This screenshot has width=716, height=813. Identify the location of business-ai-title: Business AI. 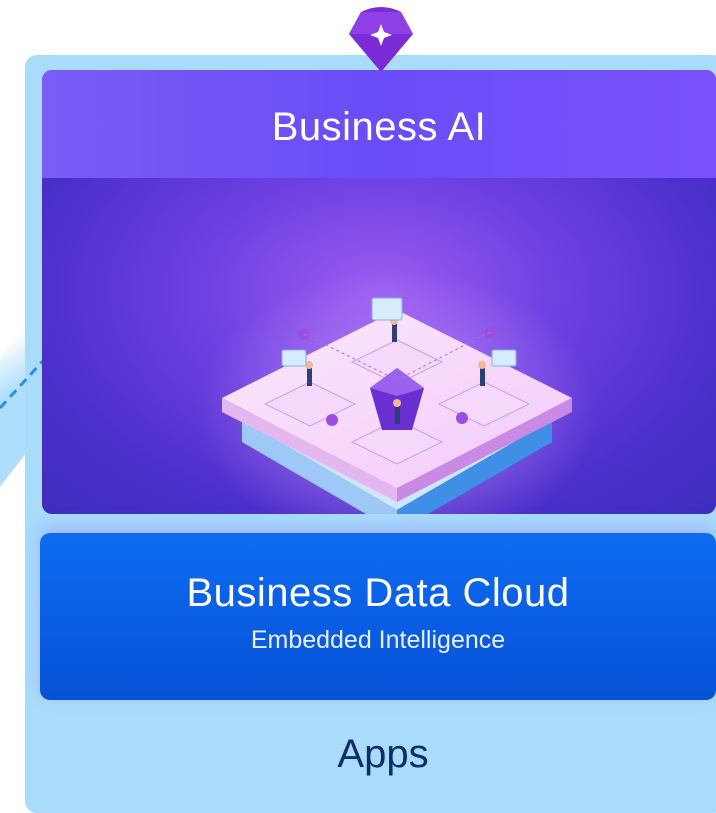
(379, 126).